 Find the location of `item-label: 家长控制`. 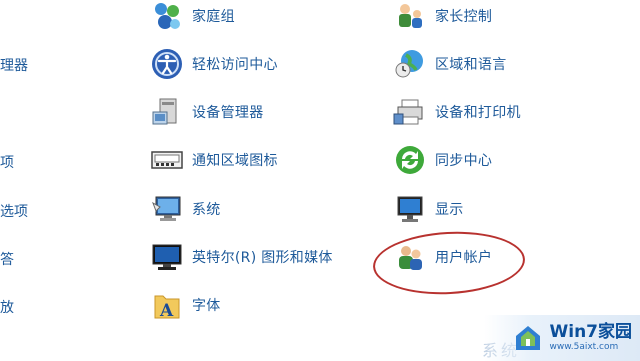

item-label: 家长控制 is located at coordinates (464, 17).